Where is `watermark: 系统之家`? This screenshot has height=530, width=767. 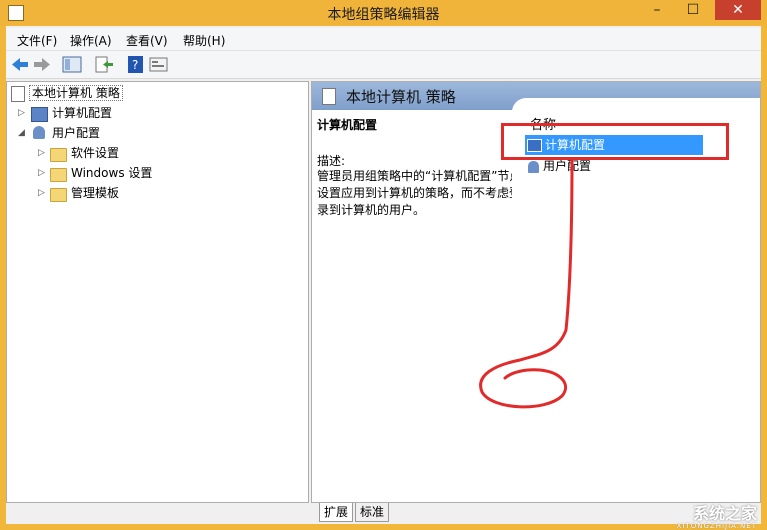 watermark: 系统之家 is located at coordinates (724, 513).